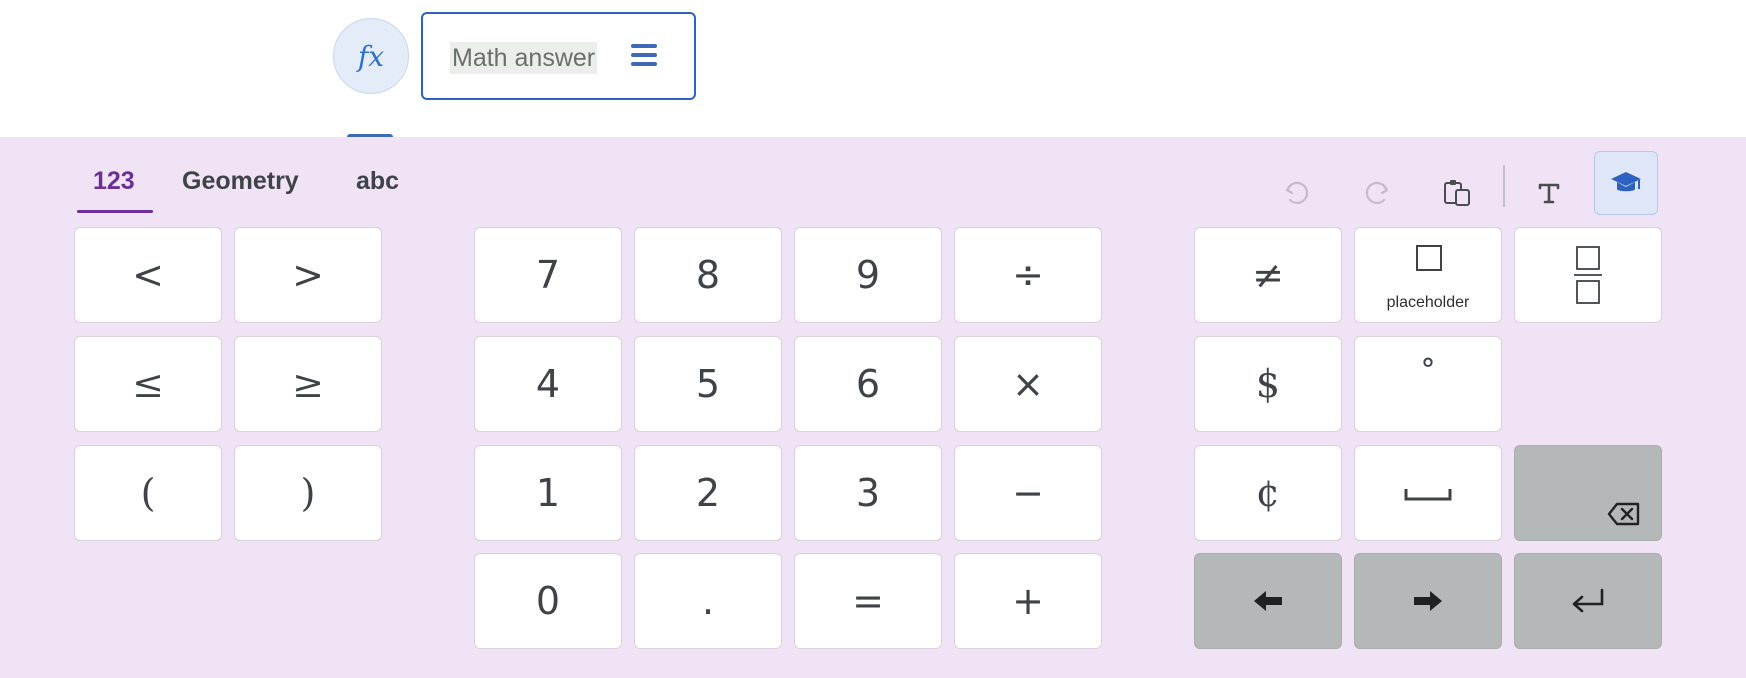 This screenshot has height=678, width=1746. What do you see at coordinates (1377, 193) in the screenshot?
I see `redo-icon` at bounding box center [1377, 193].